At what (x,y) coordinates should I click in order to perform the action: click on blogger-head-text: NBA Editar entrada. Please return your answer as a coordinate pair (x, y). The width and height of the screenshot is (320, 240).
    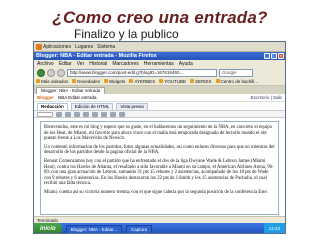
    Looking at the image, I should click on (77, 97).